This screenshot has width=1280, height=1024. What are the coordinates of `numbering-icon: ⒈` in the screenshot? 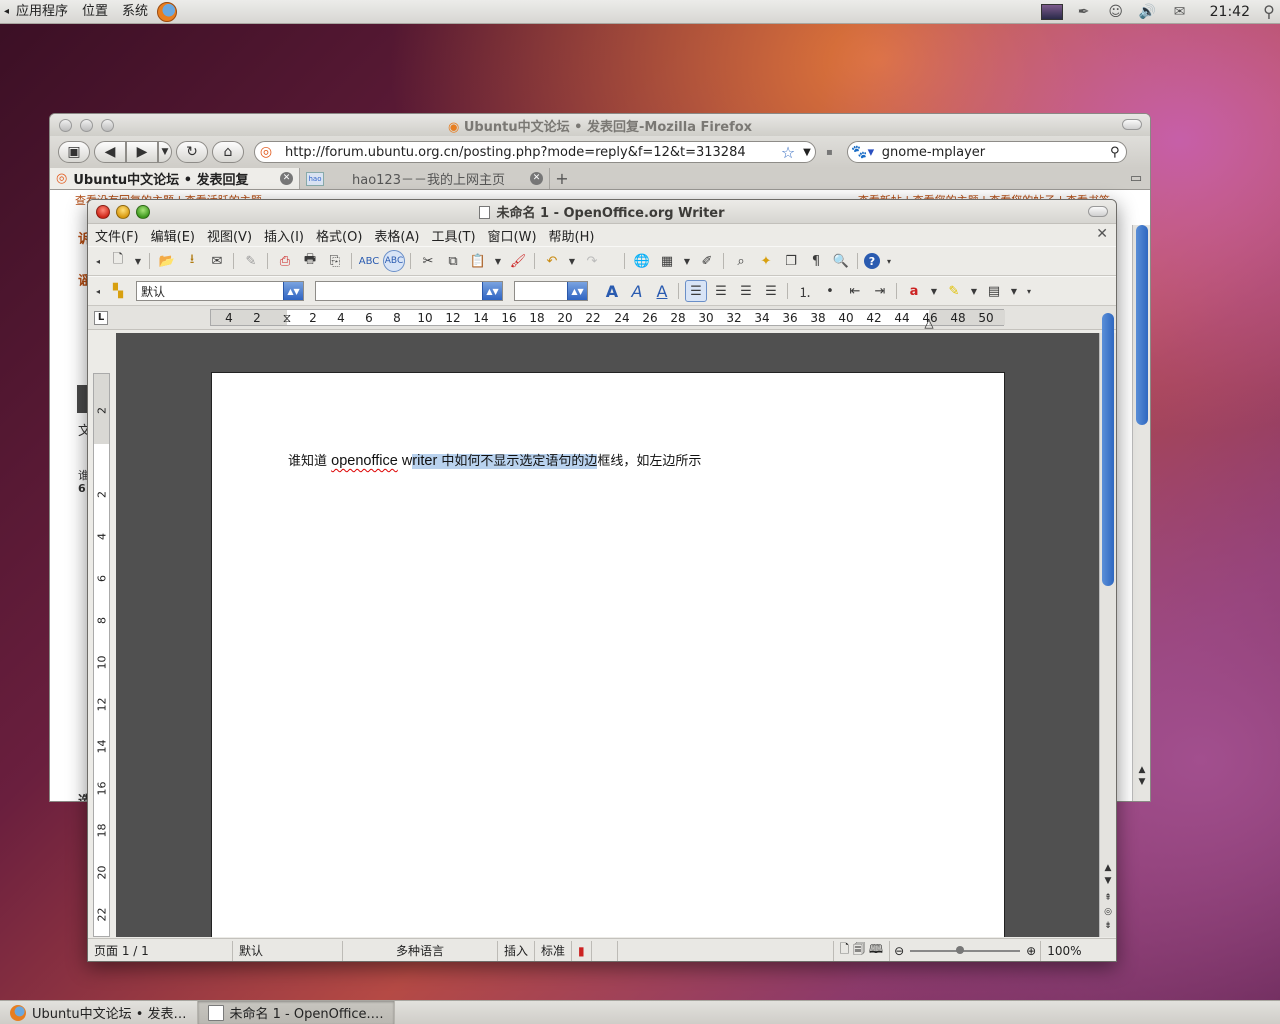 It's located at (805, 291).